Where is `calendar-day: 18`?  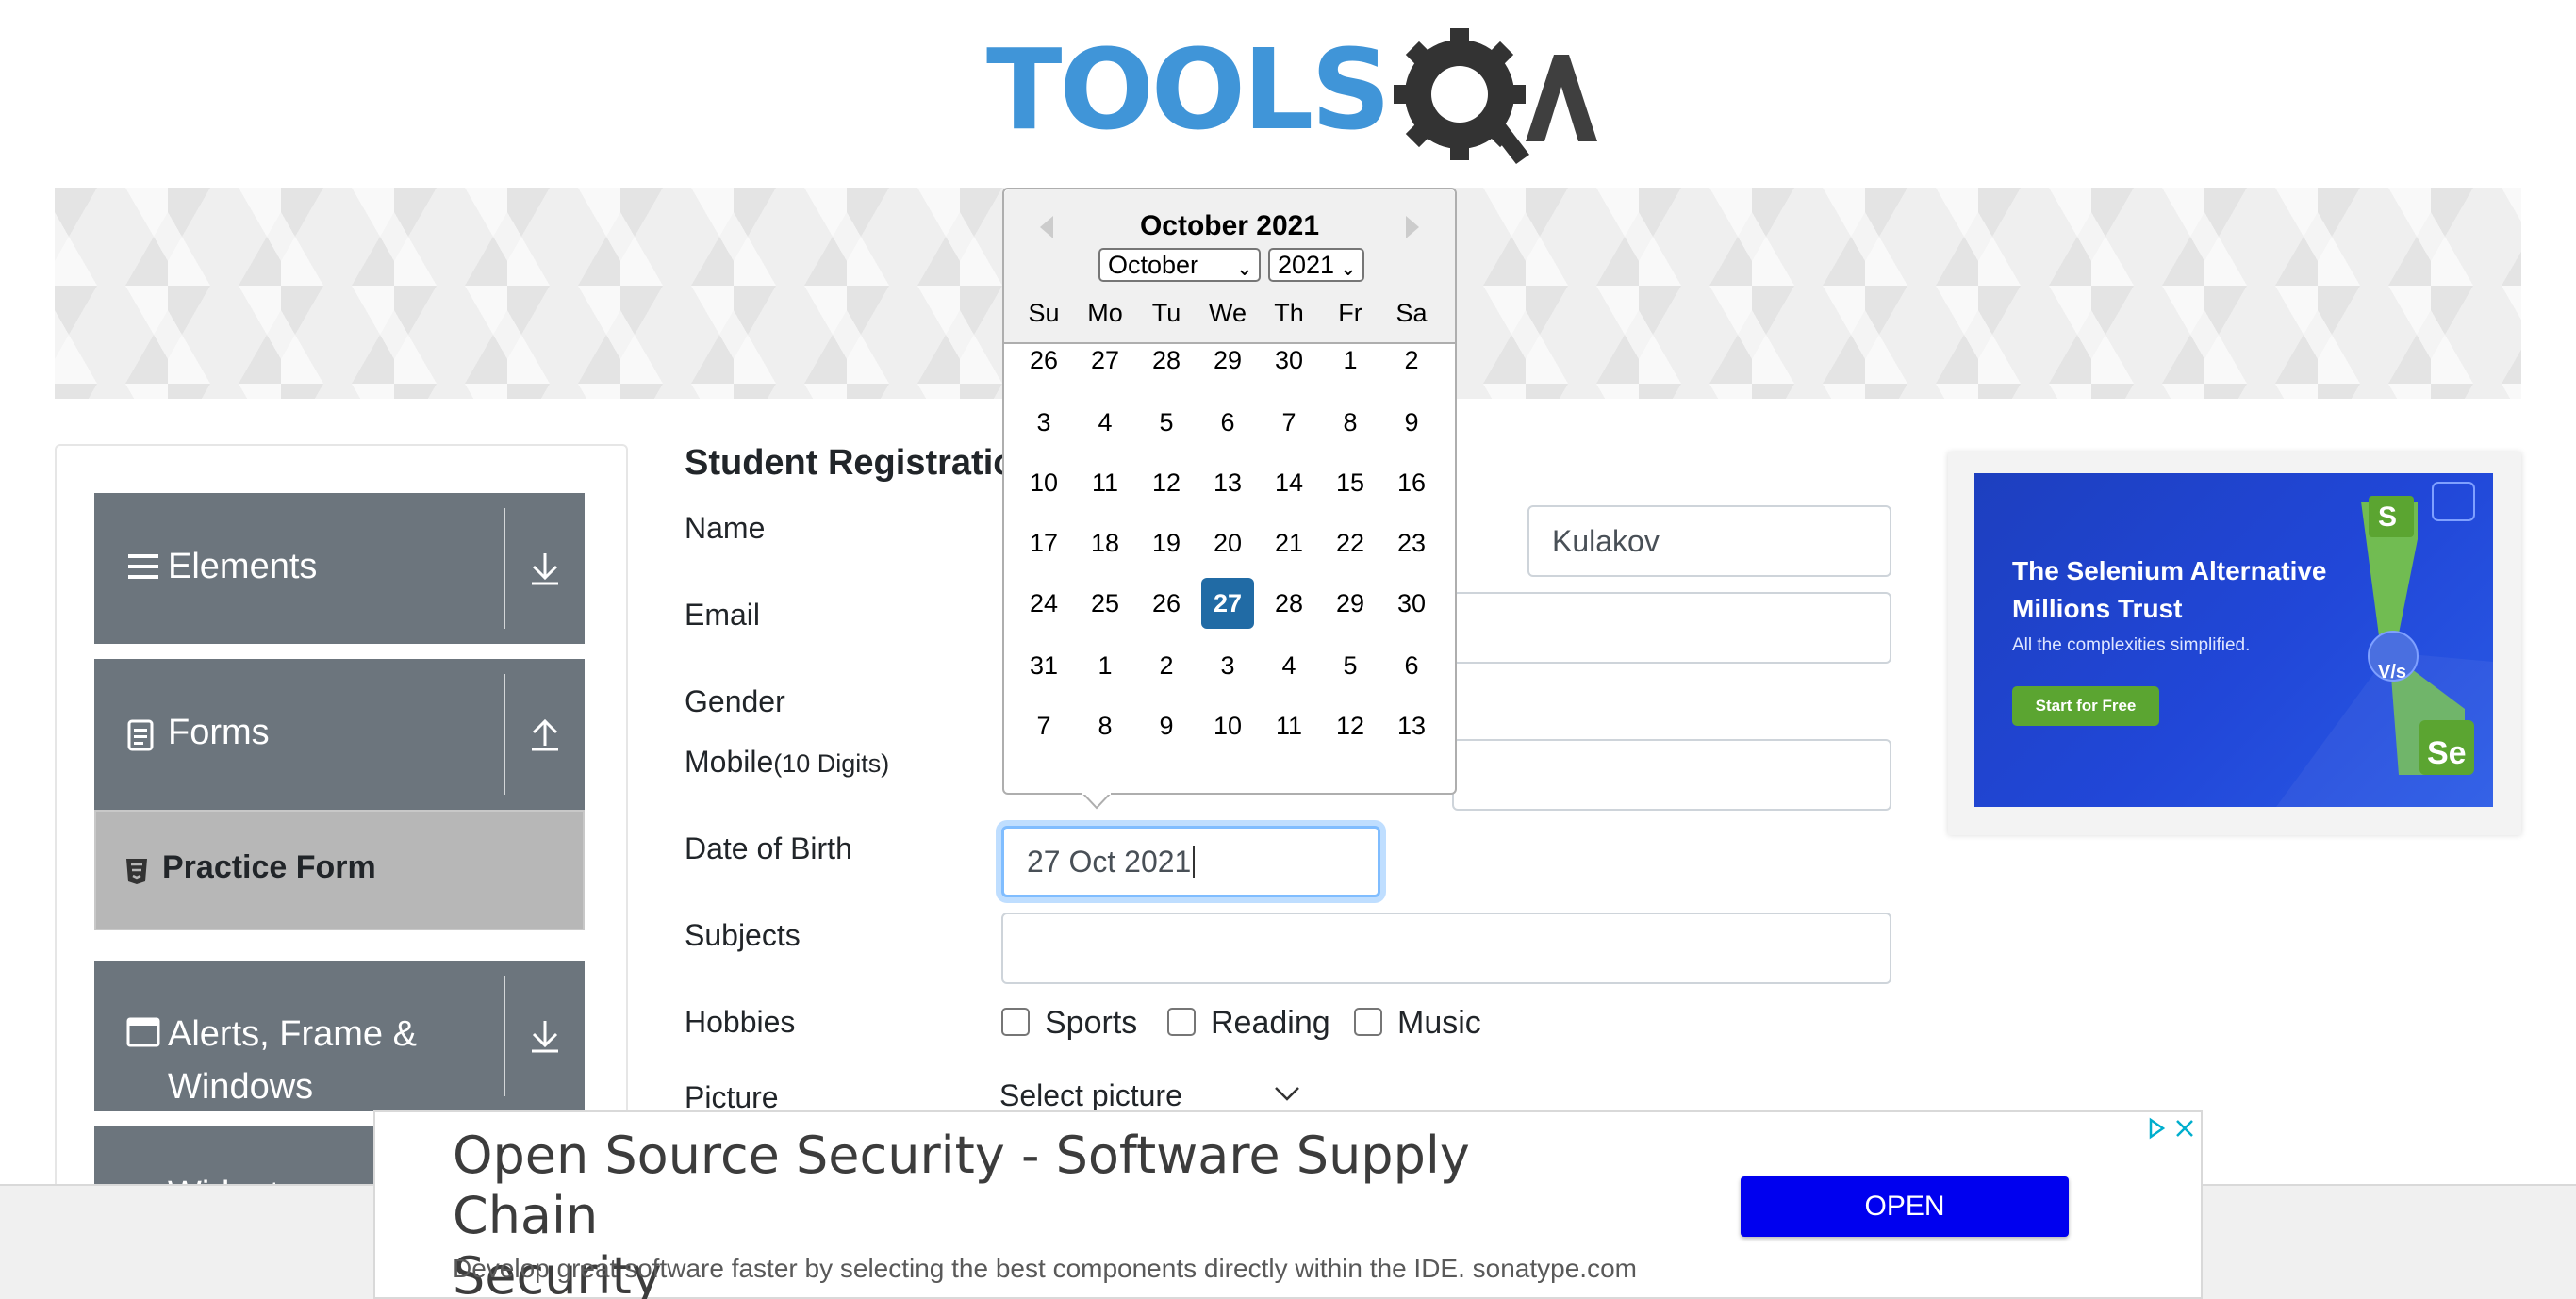
calendar-day: 18 is located at coordinates (1105, 543).